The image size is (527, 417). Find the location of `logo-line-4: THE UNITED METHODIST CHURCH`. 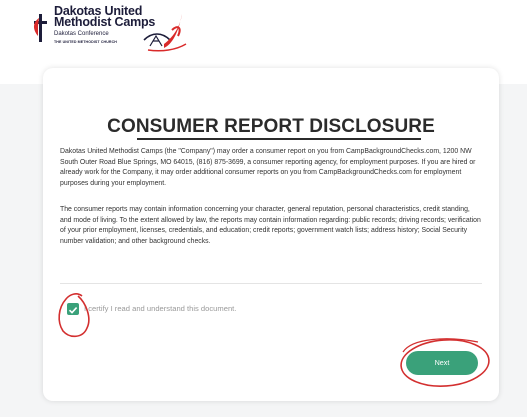

logo-line-4: THE UNITED METHODIST CHURCH is located at coordinates (85, 42).